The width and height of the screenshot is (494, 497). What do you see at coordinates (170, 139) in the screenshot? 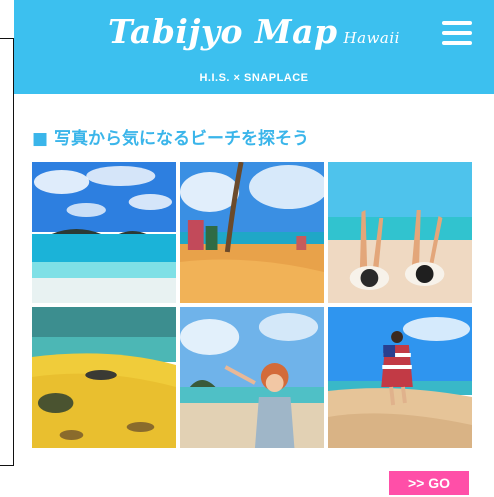
I see `section-title: ■ 写真から気になるビーチを探そう` at bounding box center [170, 139].